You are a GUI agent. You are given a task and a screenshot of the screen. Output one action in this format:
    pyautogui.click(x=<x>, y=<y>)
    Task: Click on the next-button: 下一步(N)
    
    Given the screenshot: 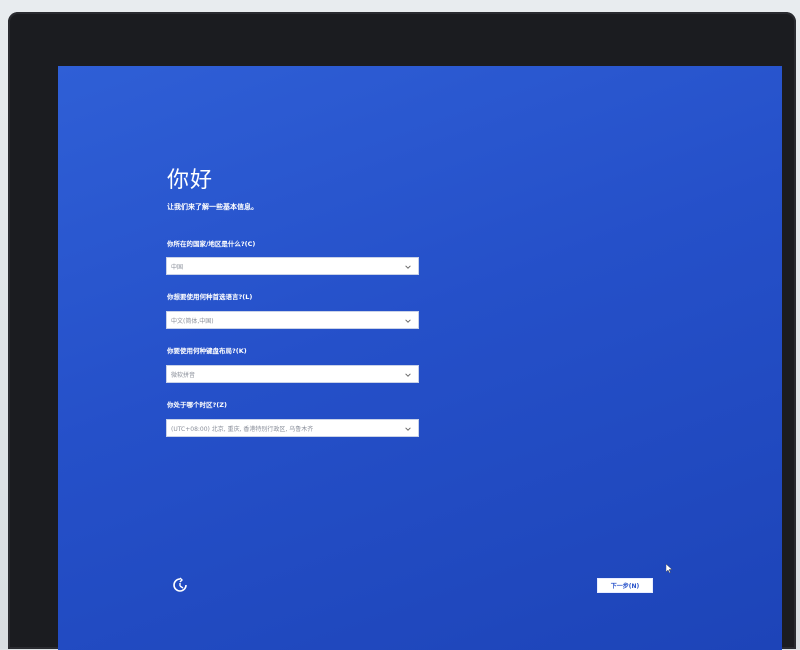 What is the action you would take?
    pyautogui.click(x=625, y=585)
    